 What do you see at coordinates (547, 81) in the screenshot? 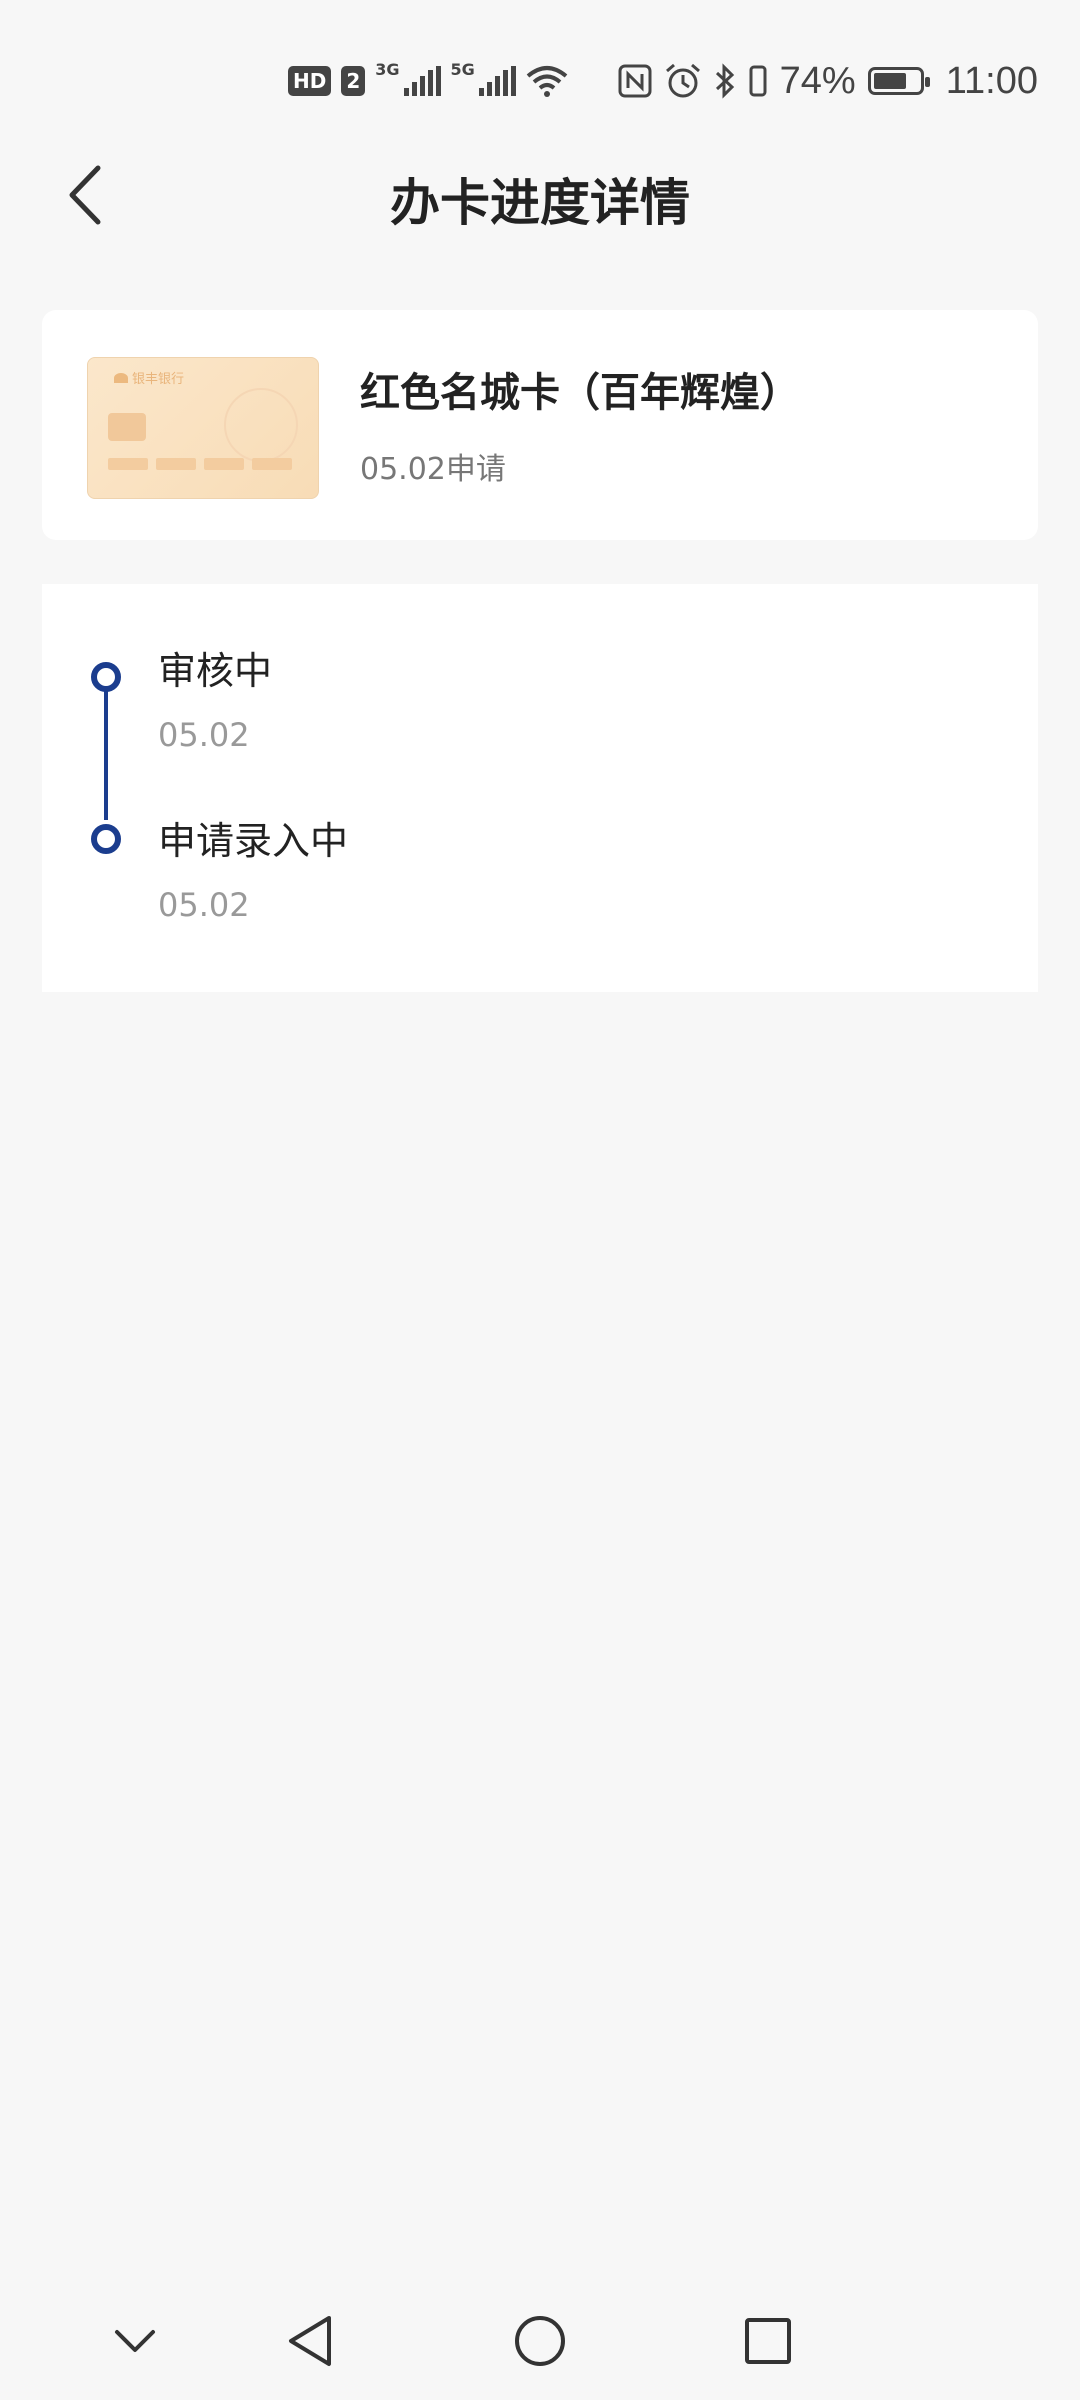
I see `wifi-icon` at bounding box center [547, 81].